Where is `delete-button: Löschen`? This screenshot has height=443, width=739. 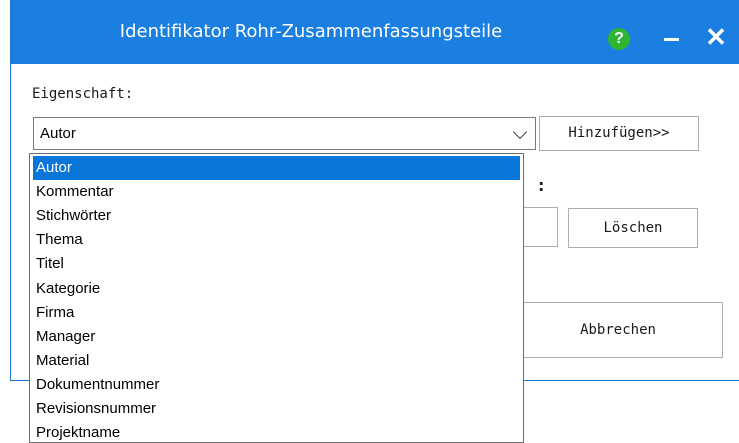 delete-button: Löschen is located at coordinates (633, 228).